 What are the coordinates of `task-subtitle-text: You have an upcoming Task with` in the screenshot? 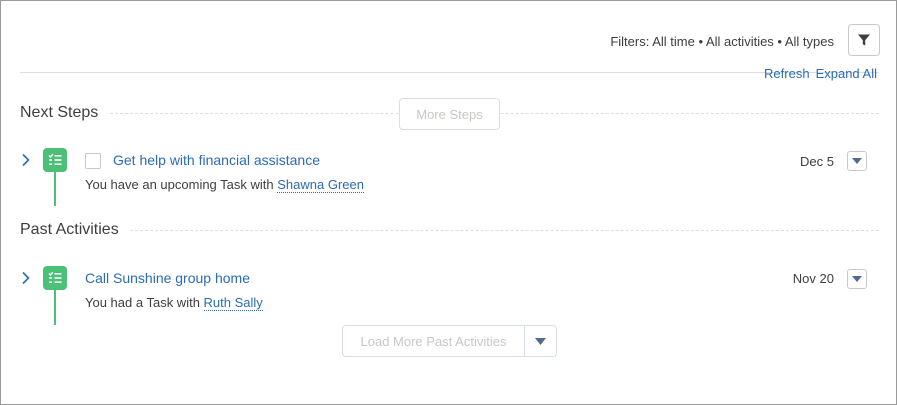 It's located at (181, 184).